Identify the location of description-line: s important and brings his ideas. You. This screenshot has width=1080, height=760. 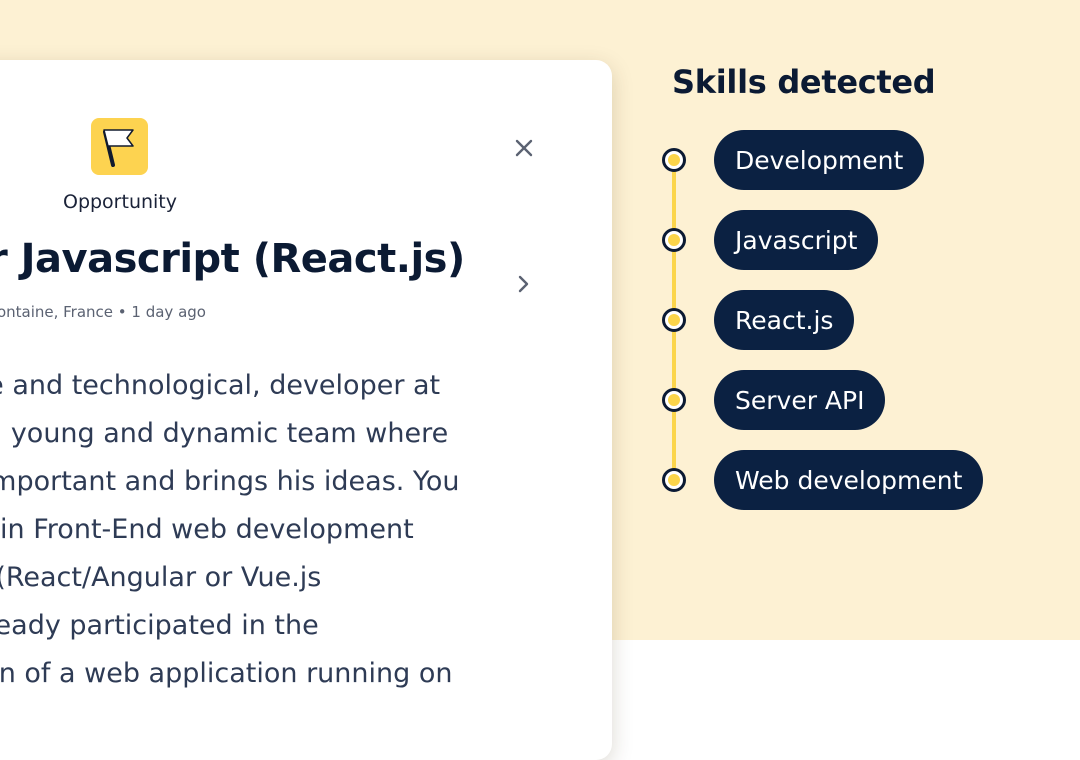
(230, 481).